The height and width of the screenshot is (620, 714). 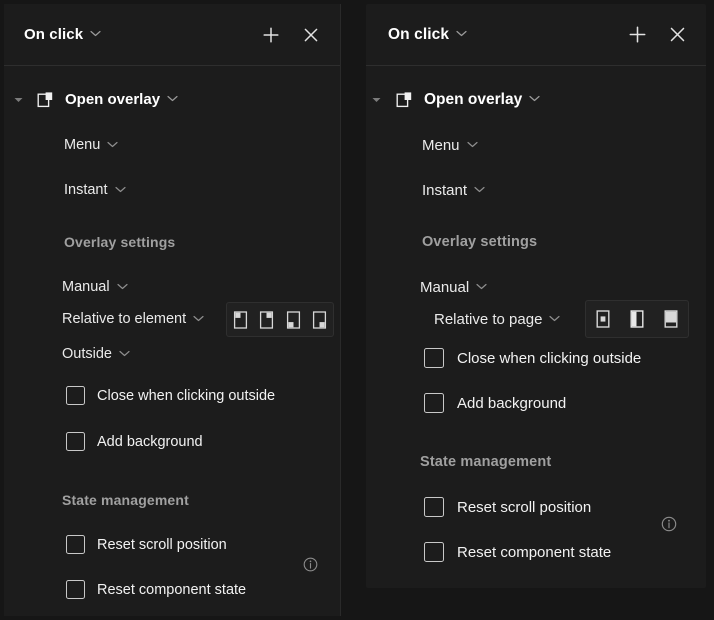 I want to click on position-reference-field: Relative to element, so click(x=133, y=319).